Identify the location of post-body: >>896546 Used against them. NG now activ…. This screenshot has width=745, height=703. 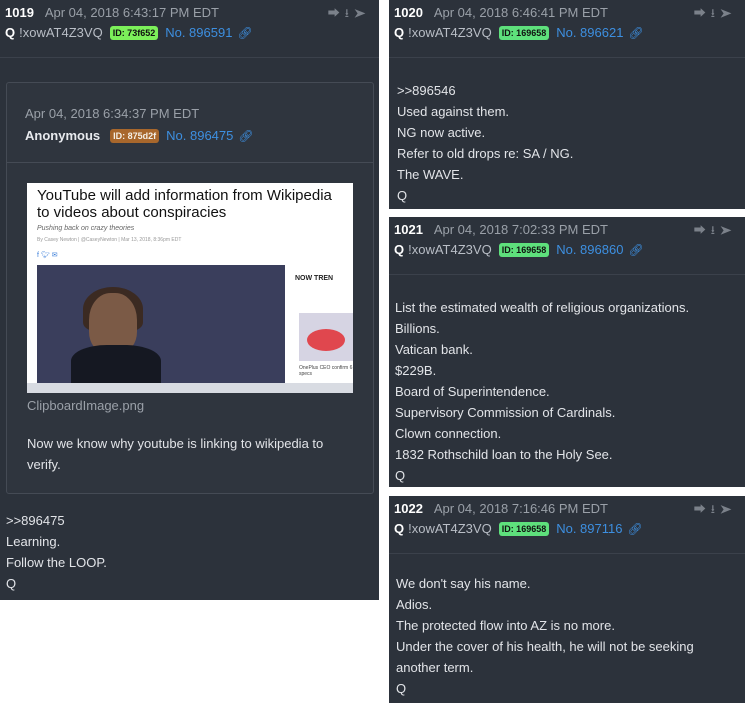
(567, 132).